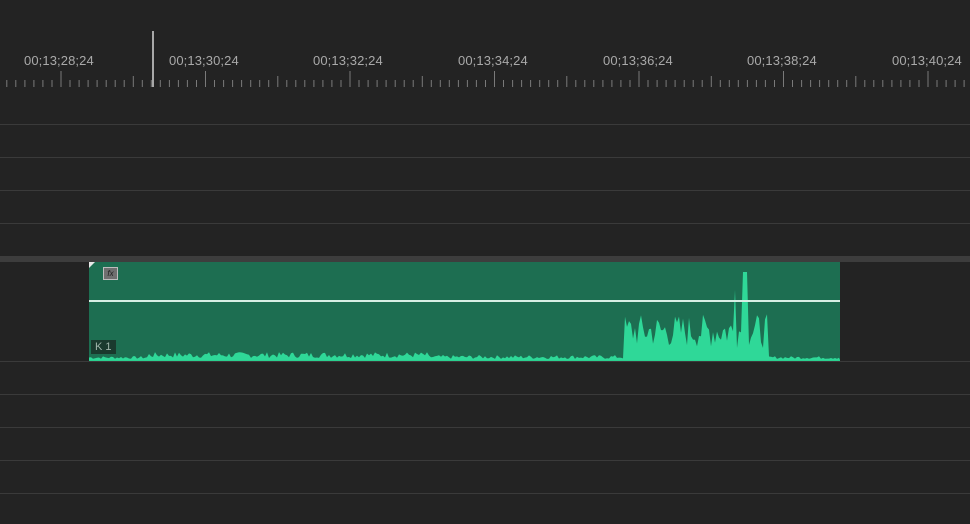 This screenshot has width=970, height=524. I want to click on clip-corner-marker, so click(92, 265).